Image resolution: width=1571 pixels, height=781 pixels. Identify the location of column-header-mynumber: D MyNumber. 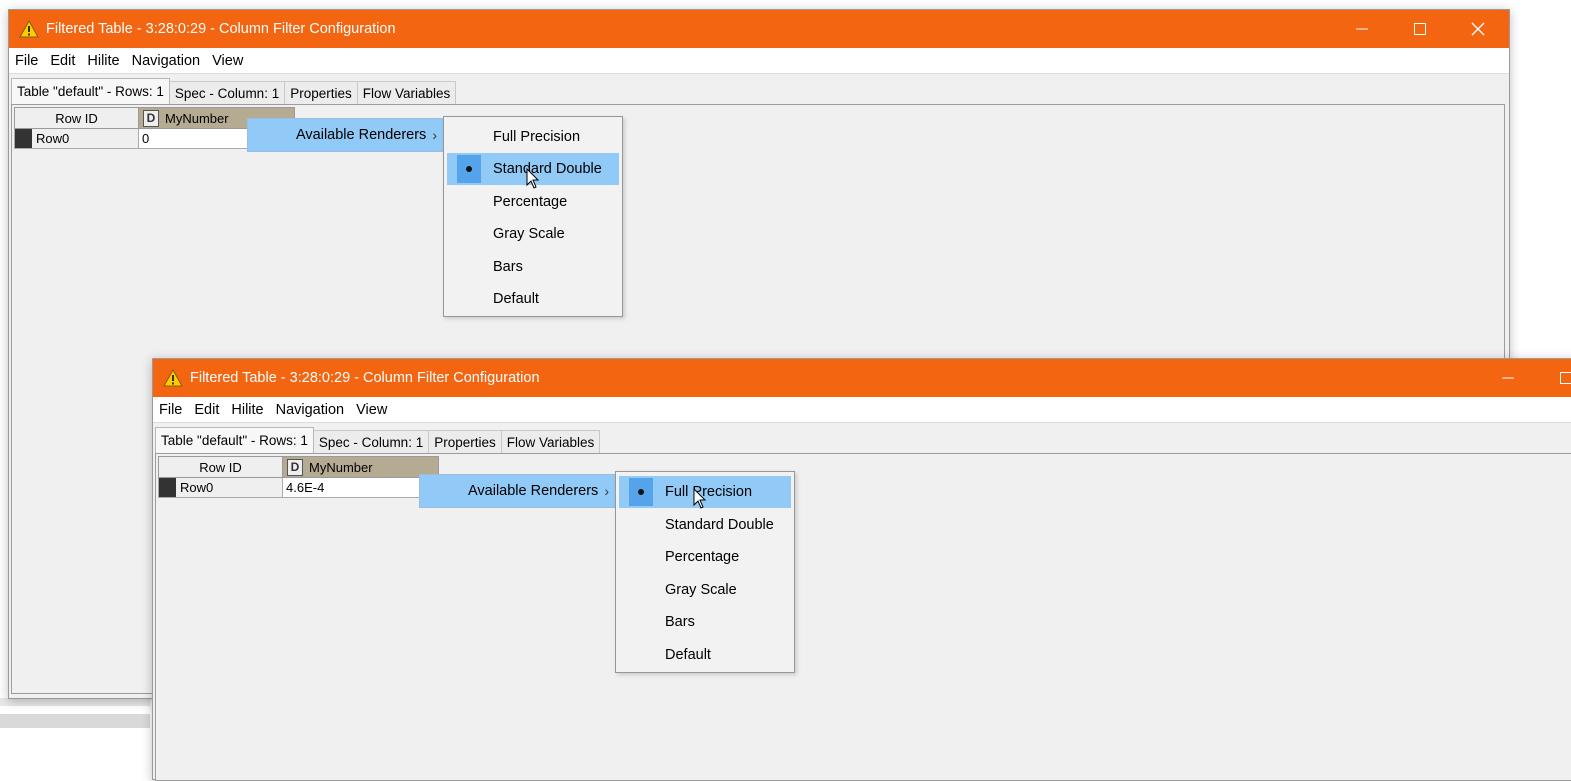
(361, 467).